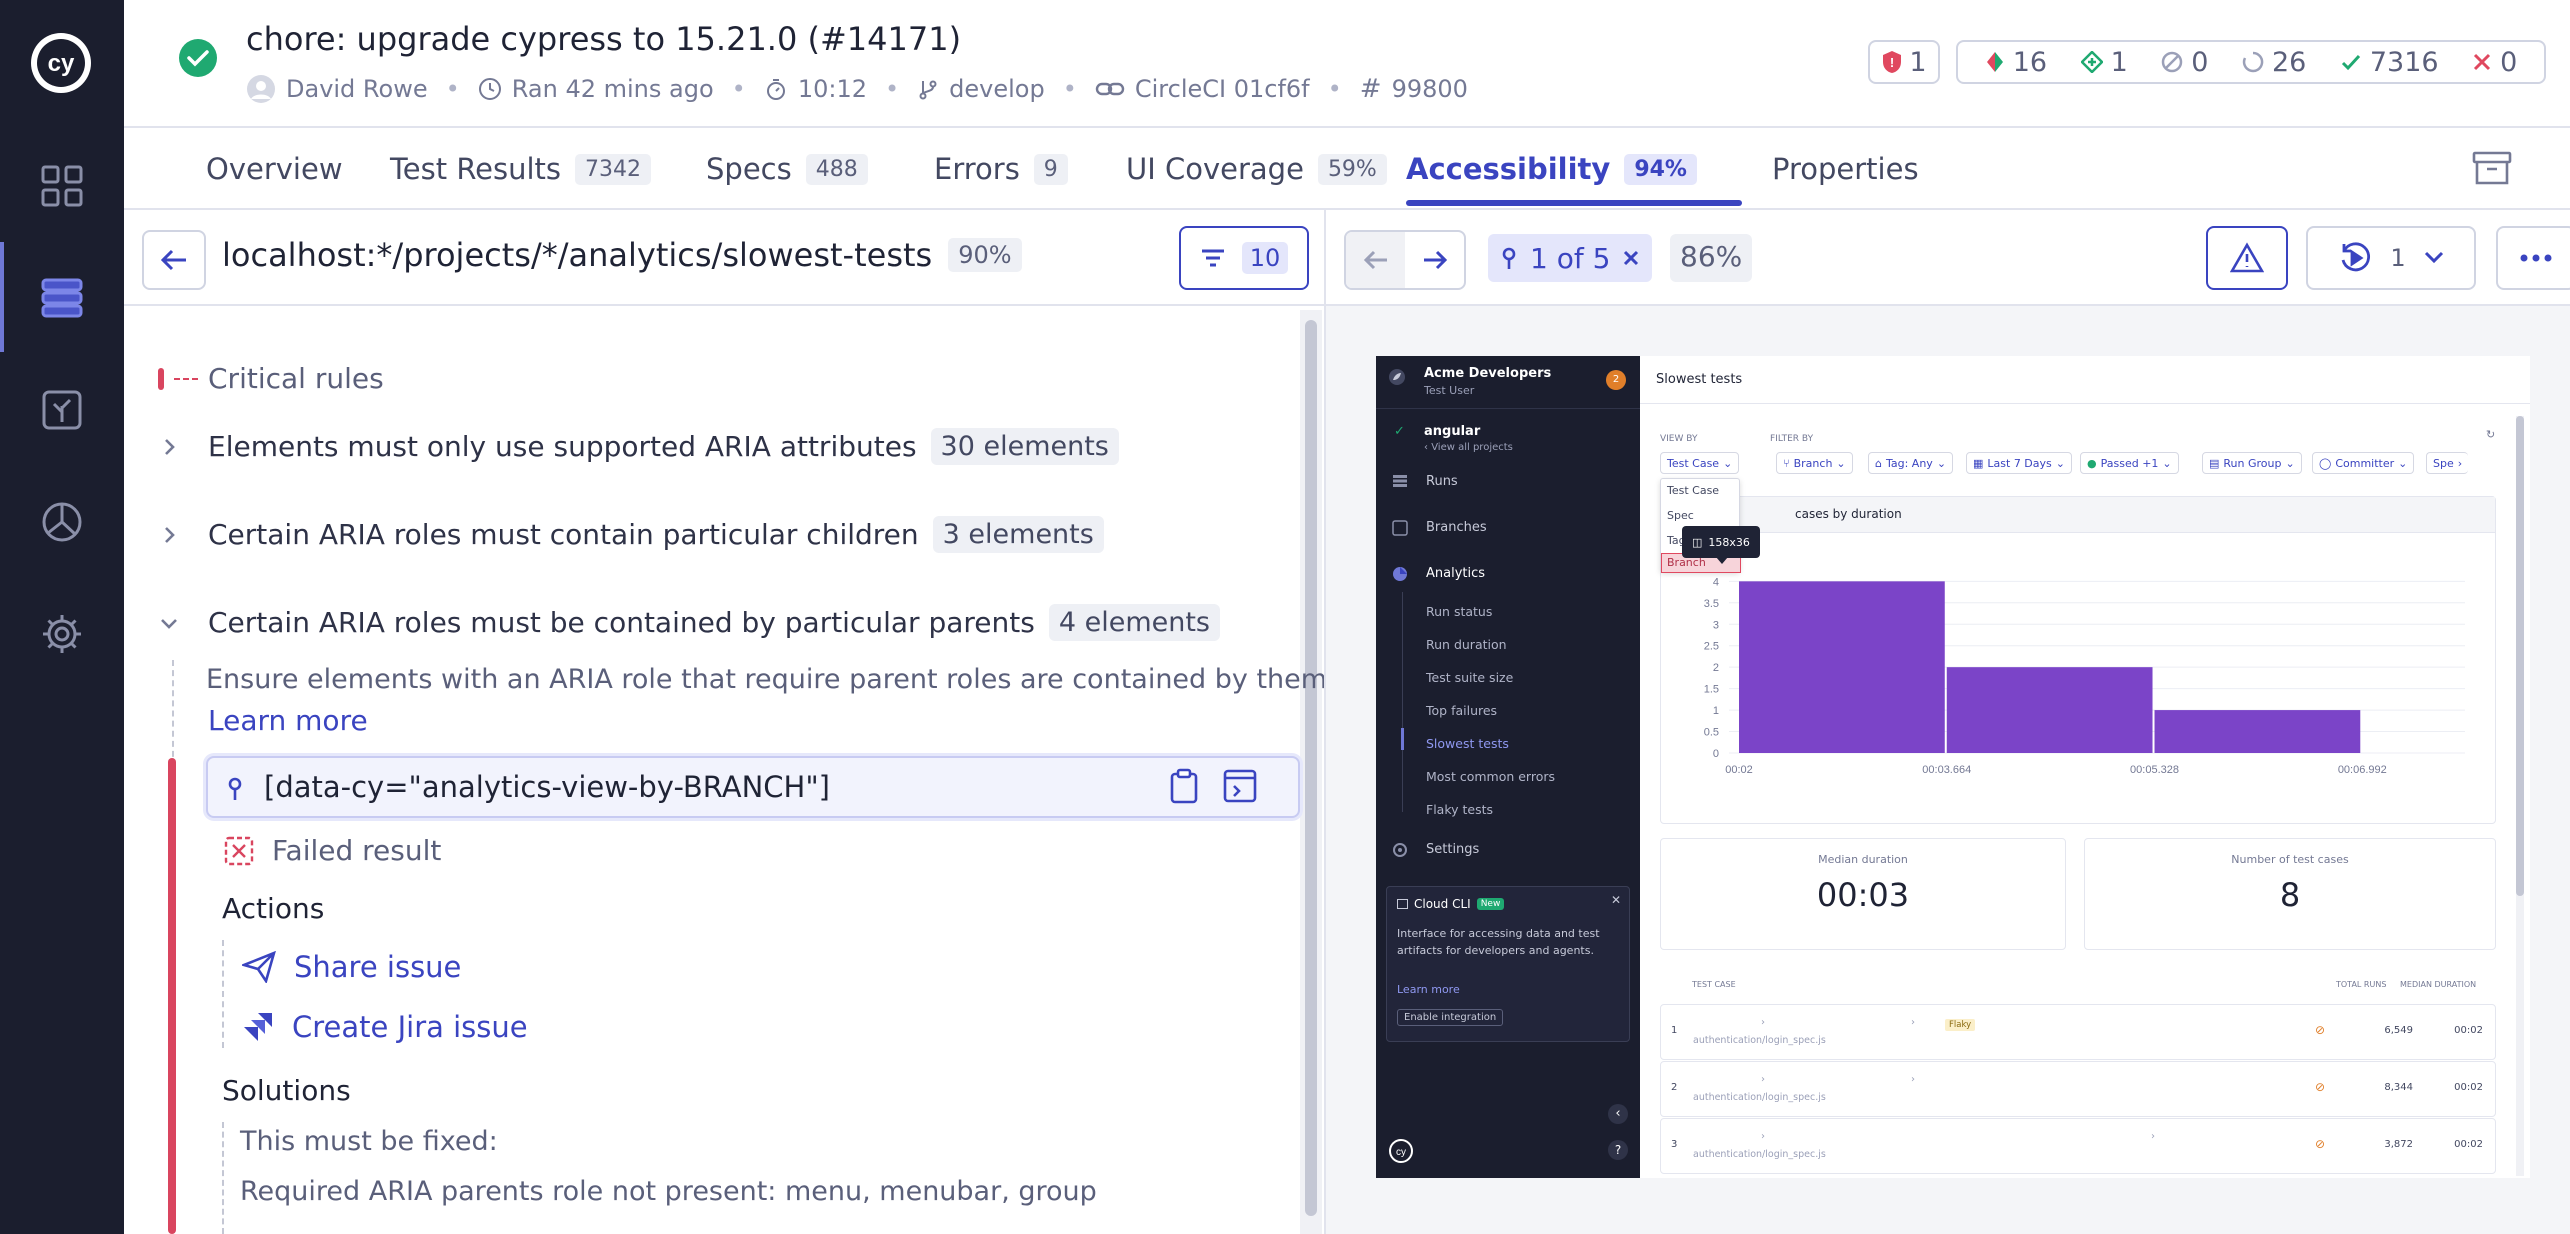  What do you see at coordinates (1466, 644) in the screenshot?
I see `snapshot-subnav-run-duration: Run duration` at bounding box center [1466, 644].